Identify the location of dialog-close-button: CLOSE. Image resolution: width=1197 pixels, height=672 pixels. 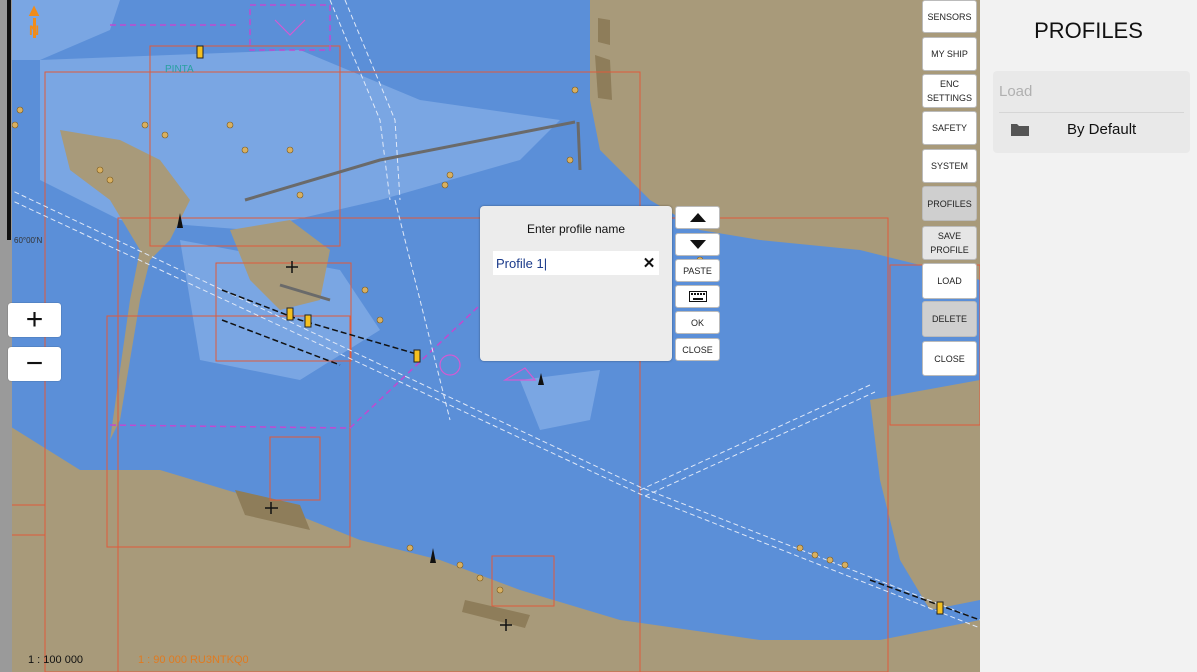
(697, 349).